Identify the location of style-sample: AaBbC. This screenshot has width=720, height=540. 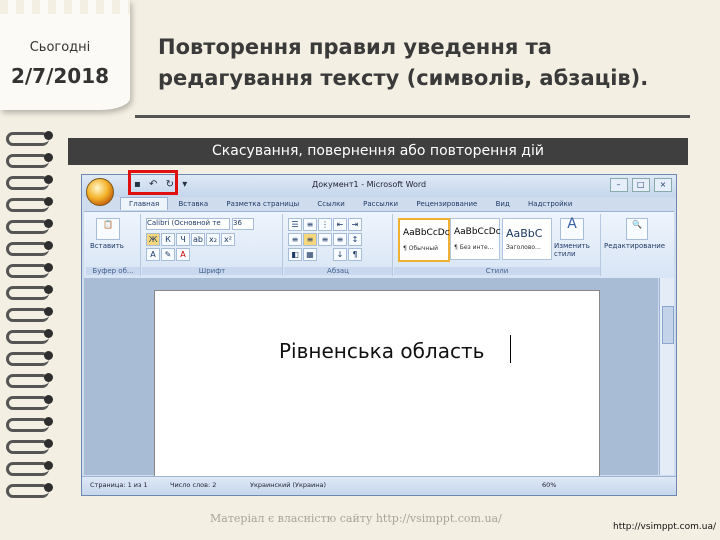
(524, 233).